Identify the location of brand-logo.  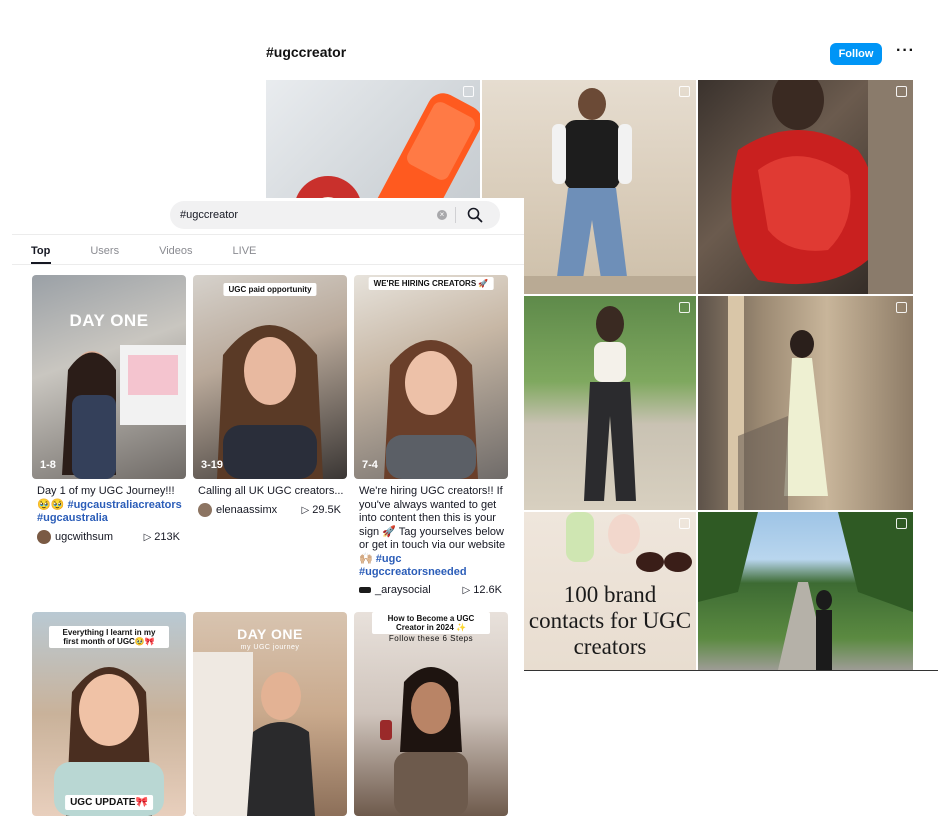
(365, 589).